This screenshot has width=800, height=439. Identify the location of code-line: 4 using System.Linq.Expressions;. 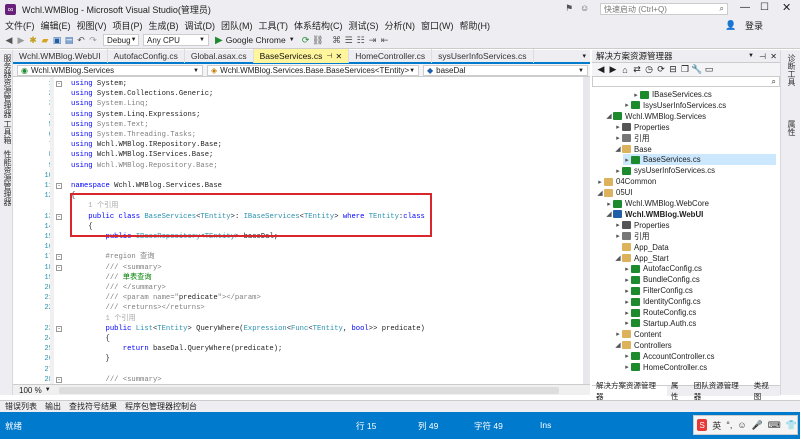
(301, 115).